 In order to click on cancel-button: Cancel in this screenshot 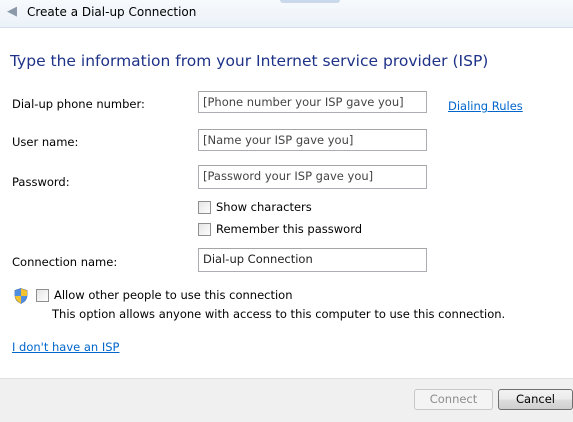, I will do `click(535, 399)`.